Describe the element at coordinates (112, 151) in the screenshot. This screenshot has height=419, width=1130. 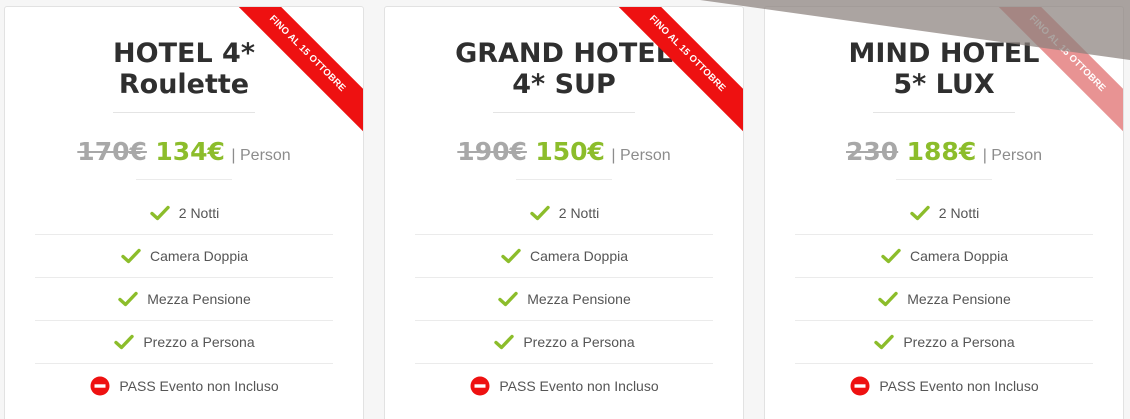
I see `old-price: 170€` at that location.